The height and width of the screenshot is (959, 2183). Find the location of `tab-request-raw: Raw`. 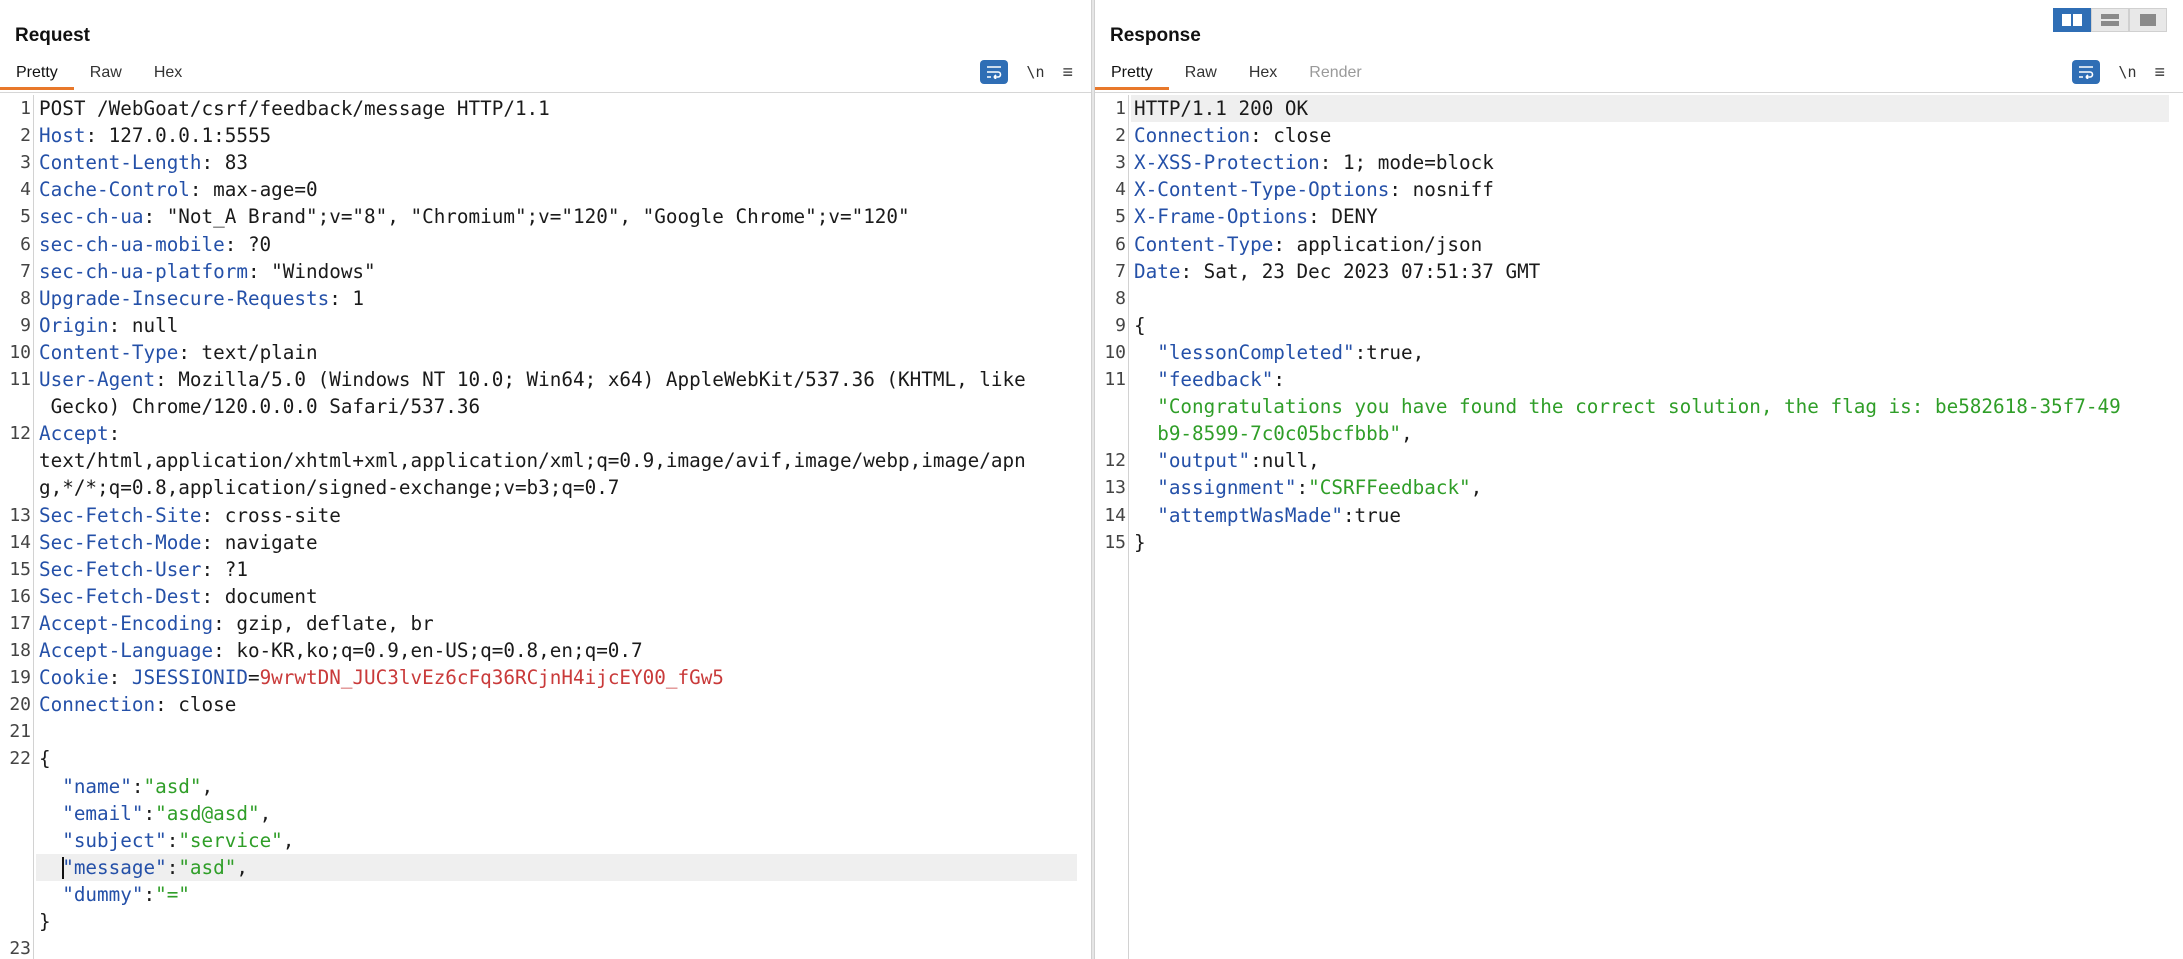

tab-request-raw: Raw is located at coordinates (106, 75).